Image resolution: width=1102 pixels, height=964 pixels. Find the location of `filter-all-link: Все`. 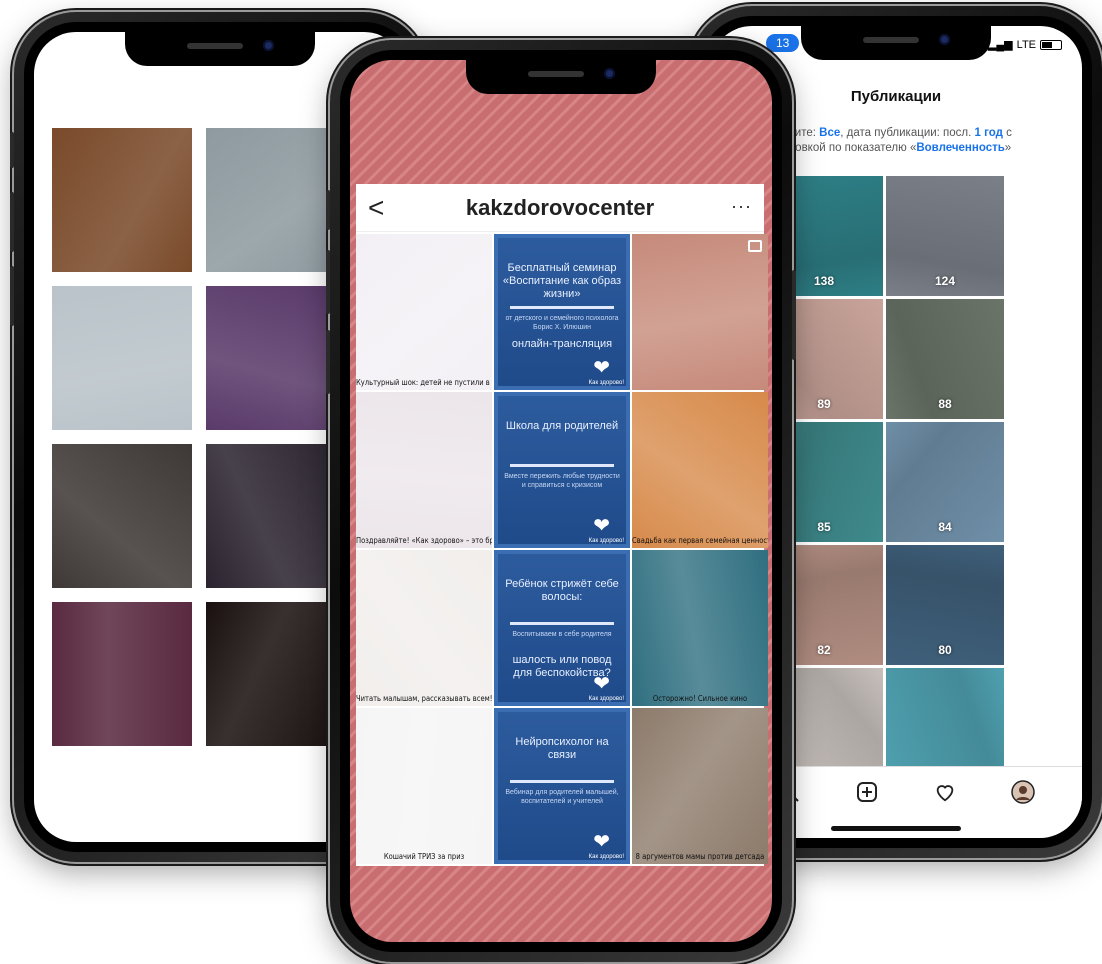

filter-all-link: Все is located at coordinates (829, 133).